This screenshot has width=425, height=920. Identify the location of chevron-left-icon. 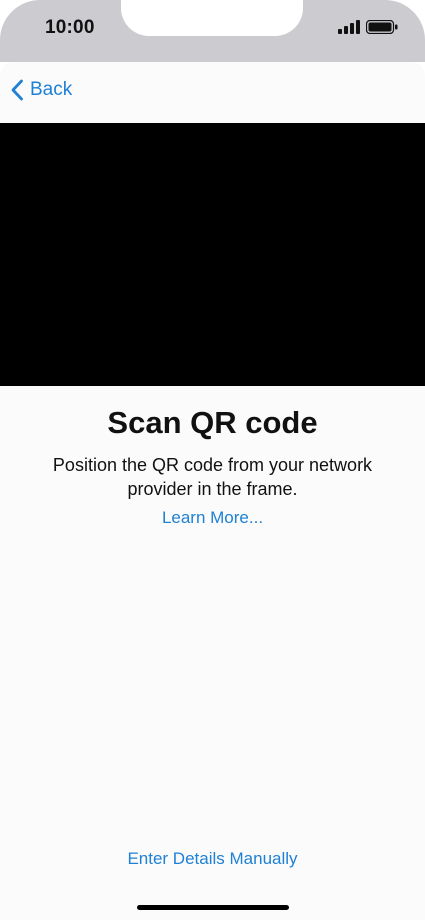
(17, 90).